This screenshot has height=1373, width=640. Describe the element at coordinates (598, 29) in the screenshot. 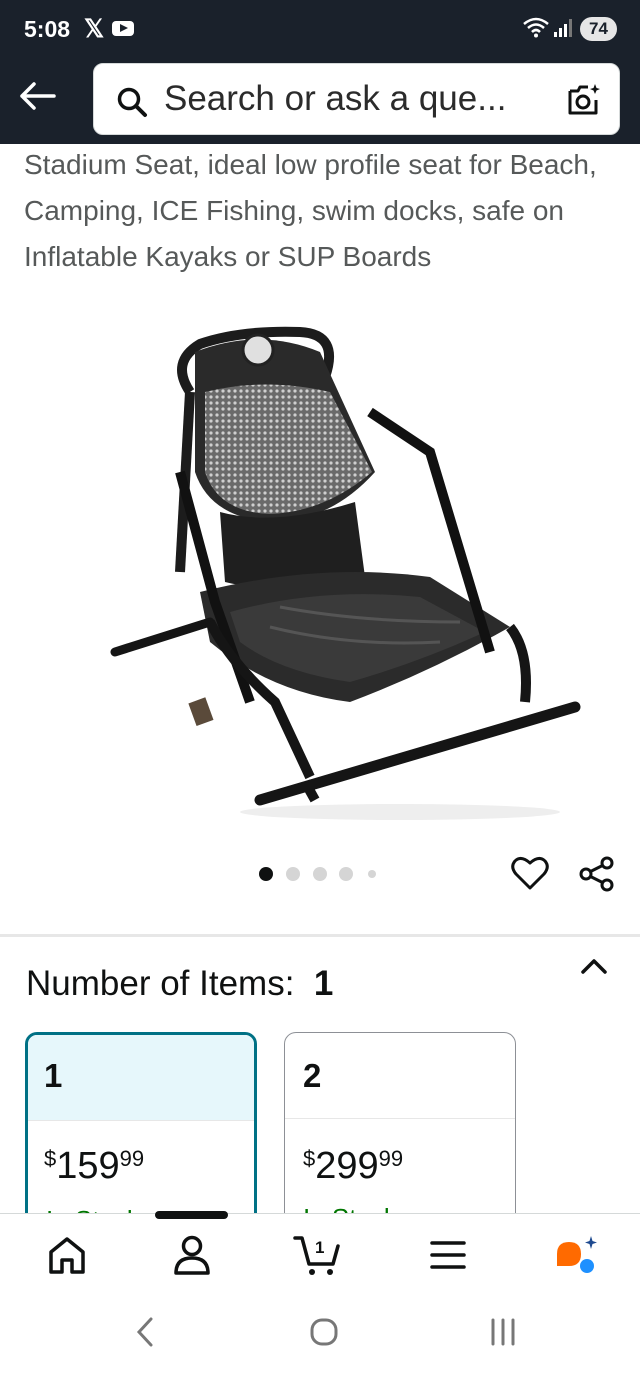

I see `battery-indicator: 74` at that location.